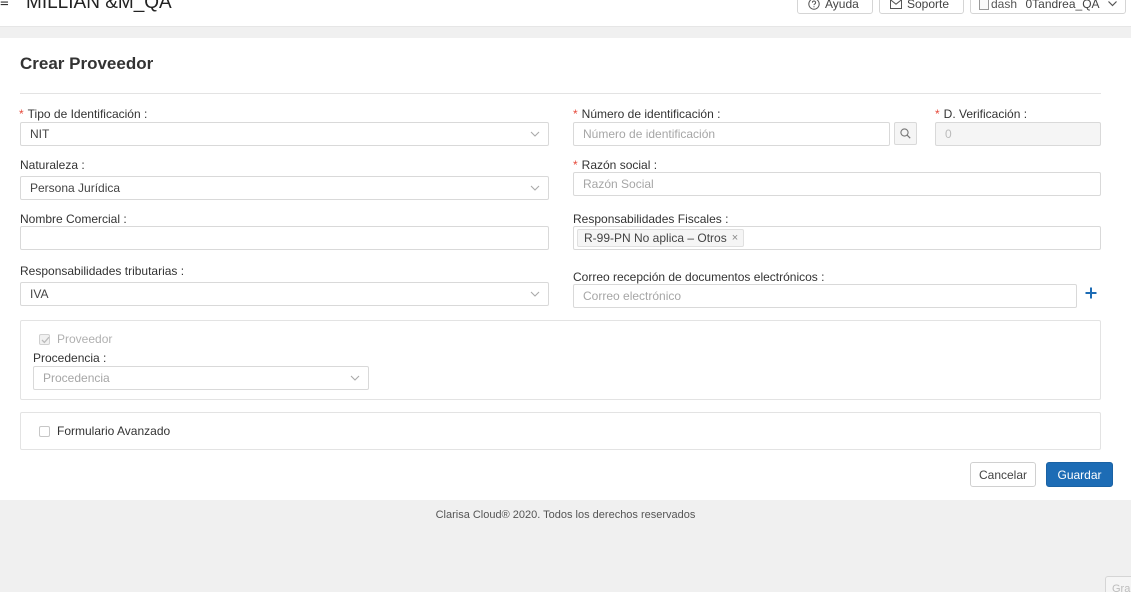 This screenshot has width=1131, height=592. What do you see at coordinates (651, 114) in the screenshot?
I see `numero-identificacion-label-text: Número de identificación :` at bounding box center [651, 114].